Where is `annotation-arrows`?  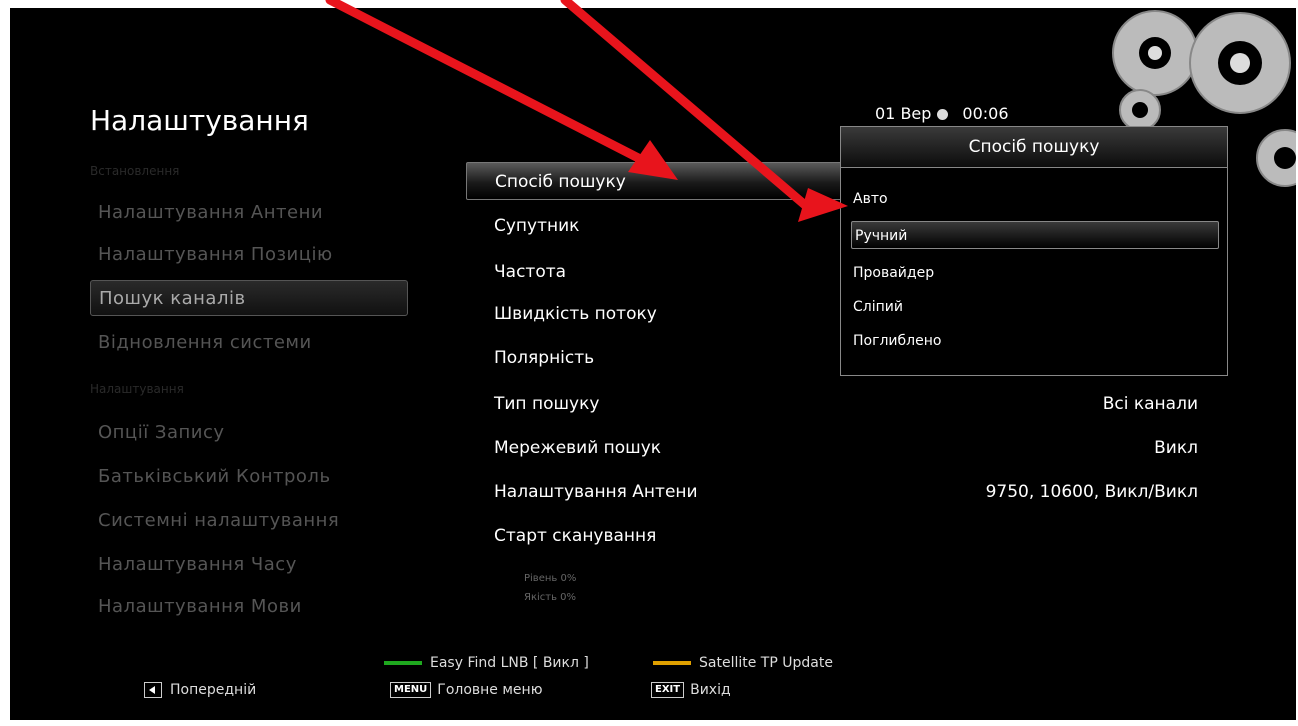 annotation-arrows is located at coordinates (586, 111).